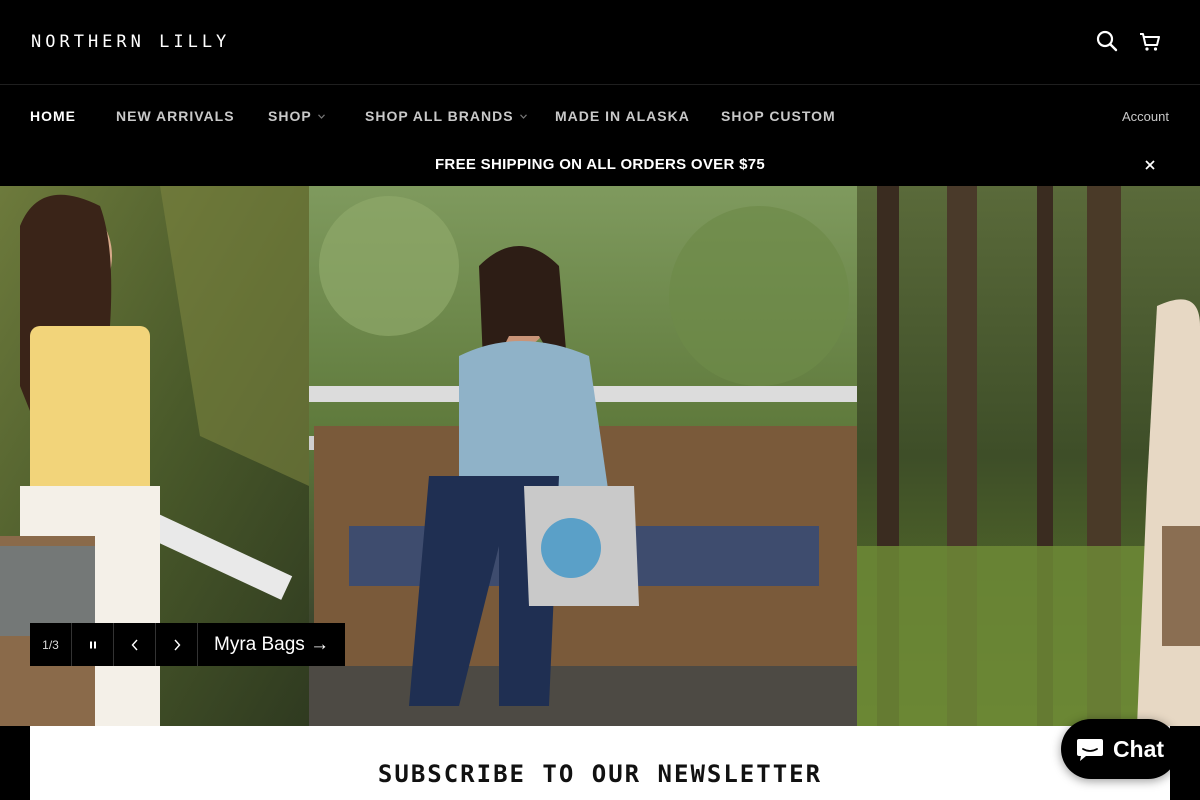 The width and height of the screenshot is (1200, 800). I want to click on nav-item-label: MADE IN ALASKA, so click(622, 116).